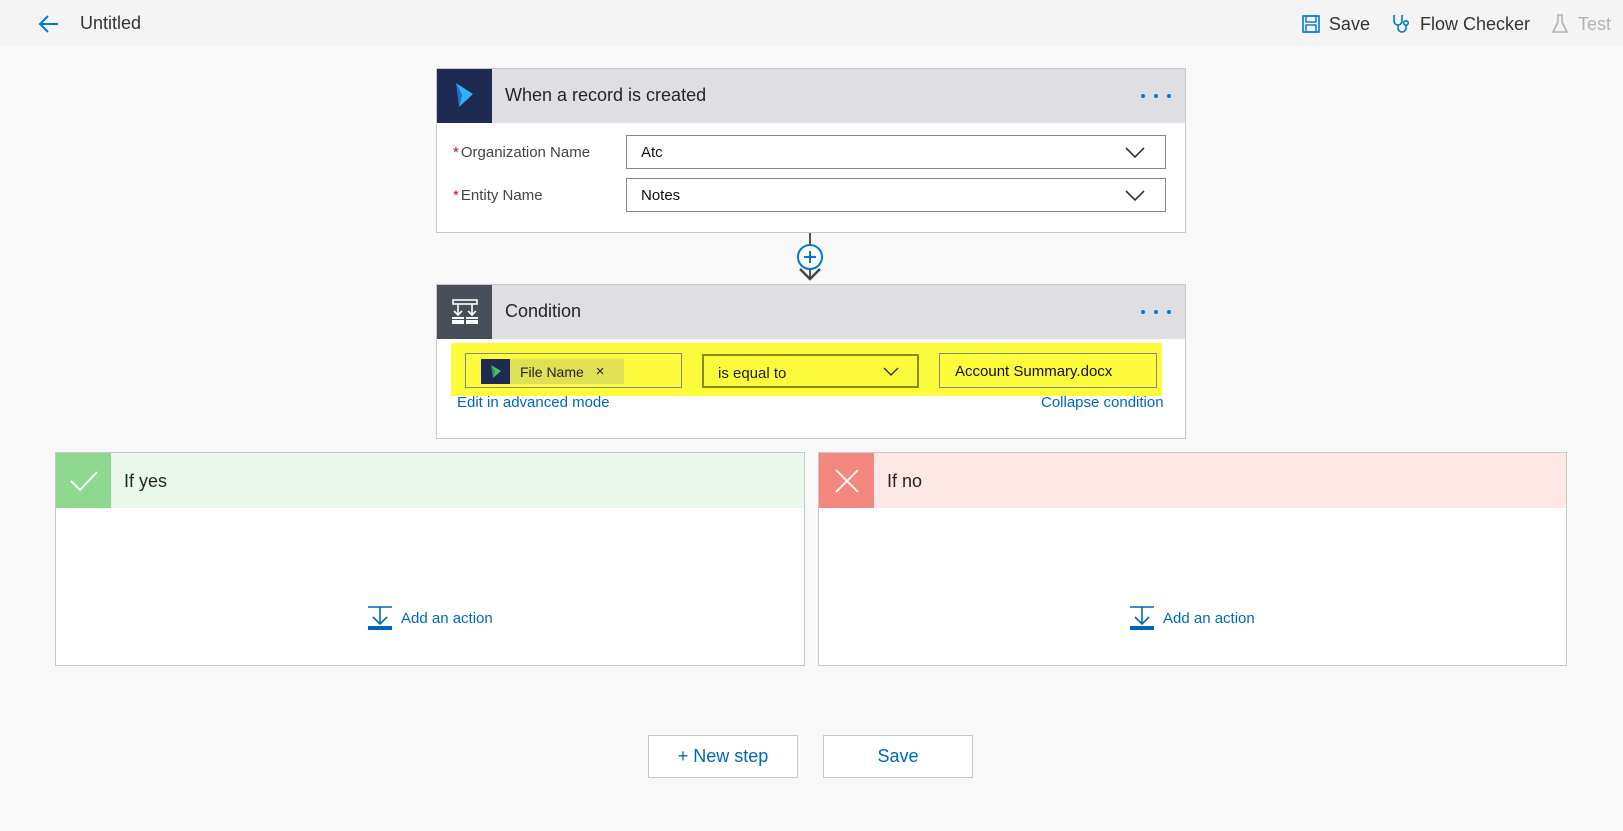 This screenshot has width=1623, height=831. What do you see at coordinates (652, 152) in the screenshot?
I see `organization-name-value: Atc` at bounding box center [652, 152].